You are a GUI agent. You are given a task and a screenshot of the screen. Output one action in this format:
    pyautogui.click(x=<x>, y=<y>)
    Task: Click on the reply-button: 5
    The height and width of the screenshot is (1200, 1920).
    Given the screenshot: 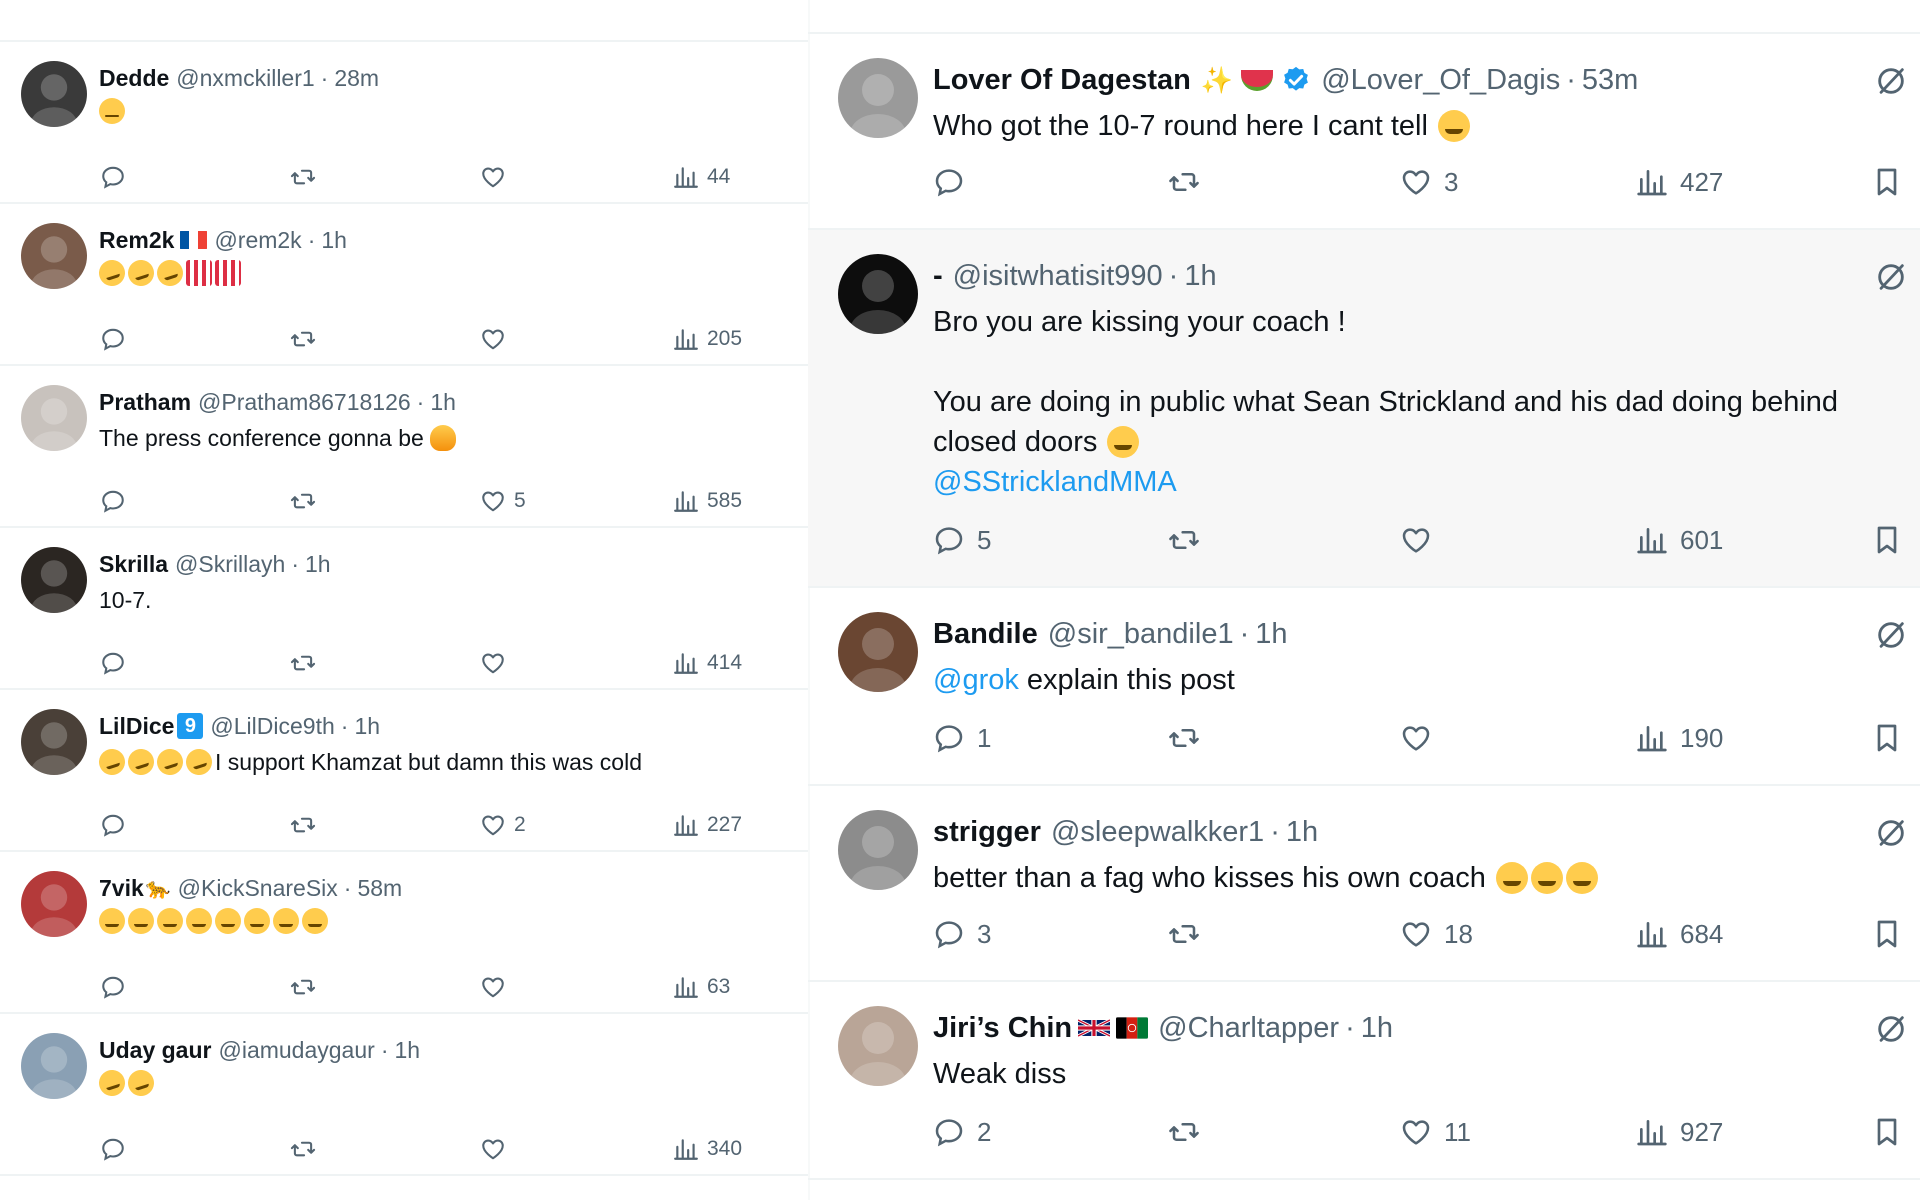 What is the action you would take?
    pyautogui.click(x=962, y=540)
    